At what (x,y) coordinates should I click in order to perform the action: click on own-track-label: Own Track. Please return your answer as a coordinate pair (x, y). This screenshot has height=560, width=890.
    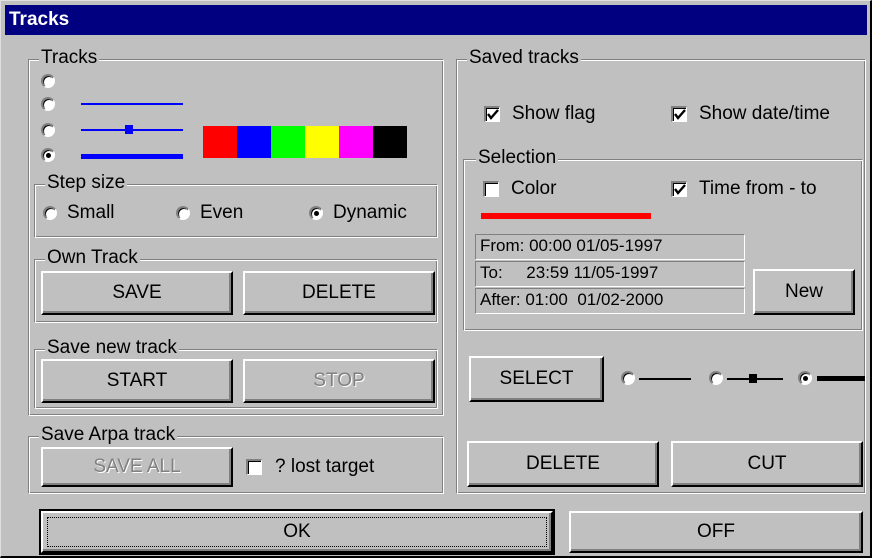
    Looking at the image, I should click on (92, 258).